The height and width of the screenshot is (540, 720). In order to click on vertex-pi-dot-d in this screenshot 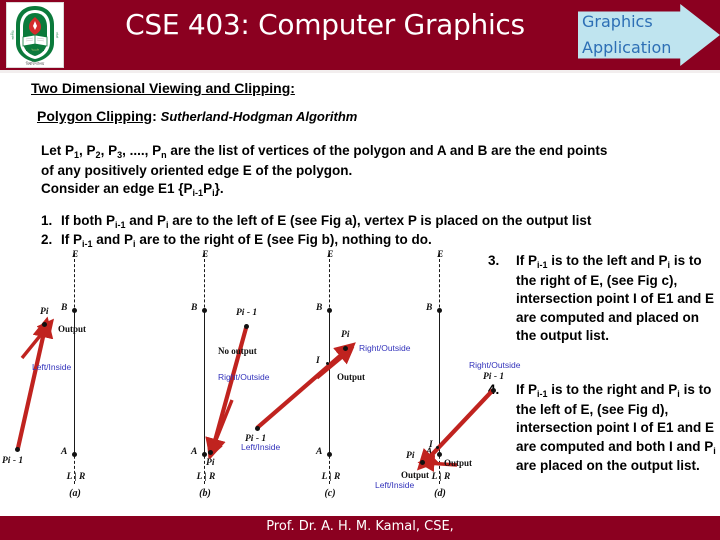, I will do `click(422, 462)`.